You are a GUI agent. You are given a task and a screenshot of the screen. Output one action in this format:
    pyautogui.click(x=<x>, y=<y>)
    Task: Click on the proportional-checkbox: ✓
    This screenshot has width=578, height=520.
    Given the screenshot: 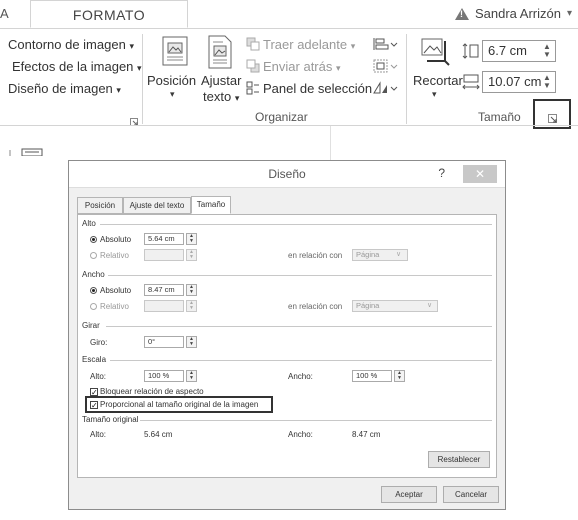 What is the action you would take?
    pyautogui.click(x=94, y=405)
    